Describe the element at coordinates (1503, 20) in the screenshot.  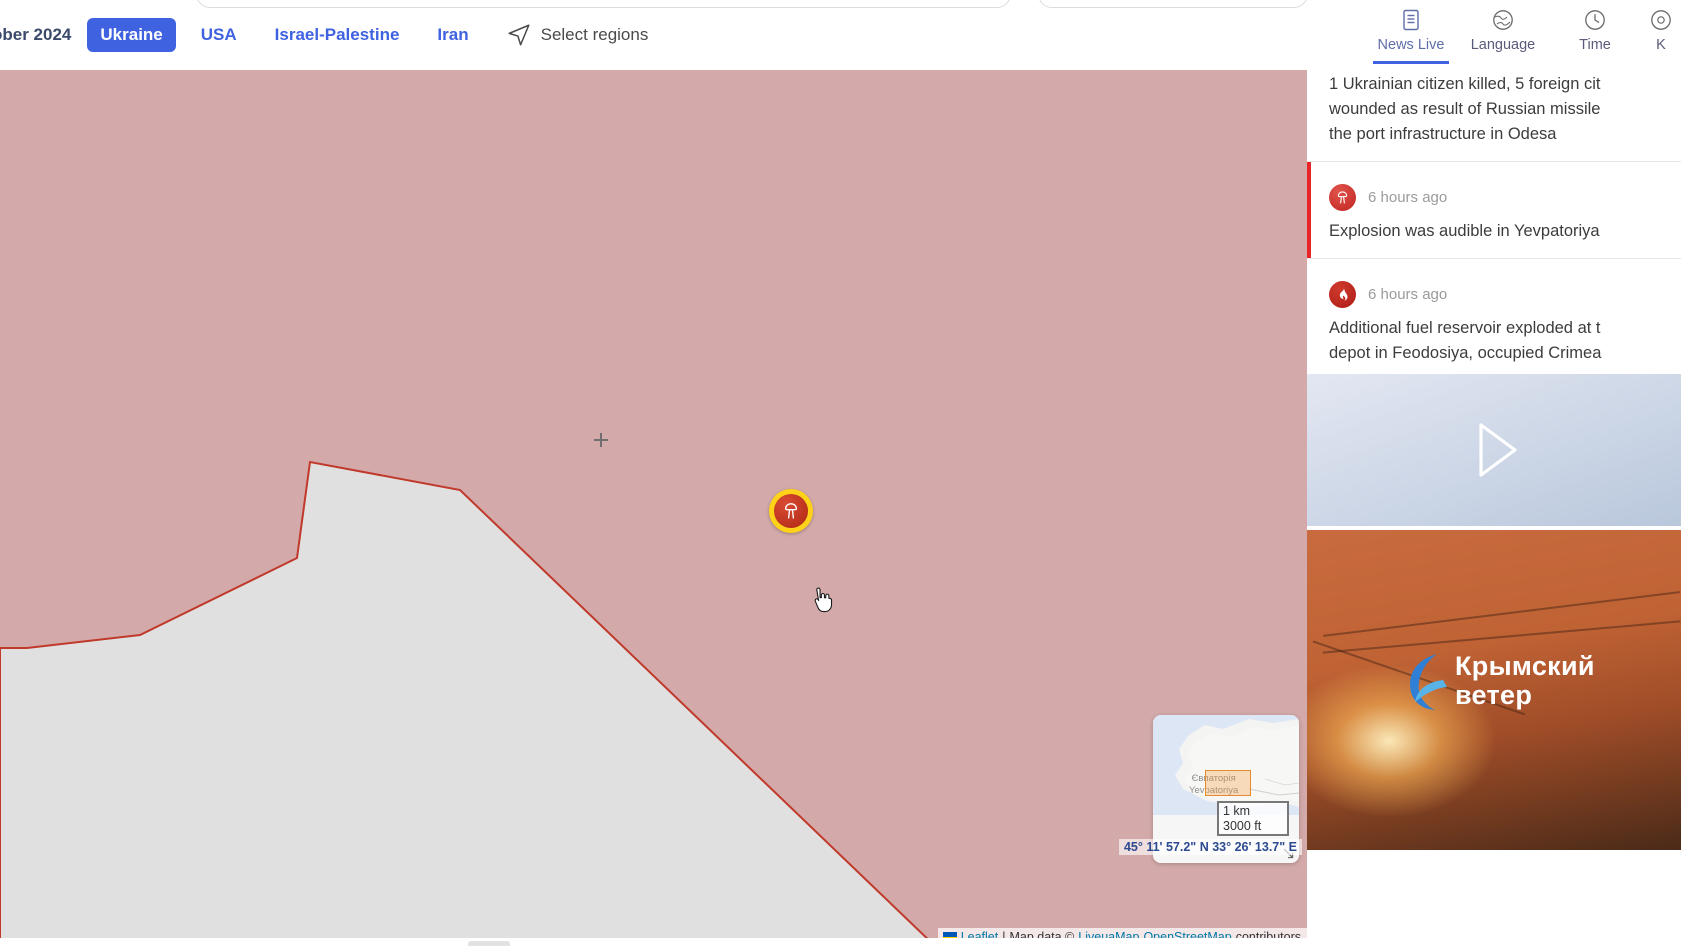
I see `globe-icon` at that location.